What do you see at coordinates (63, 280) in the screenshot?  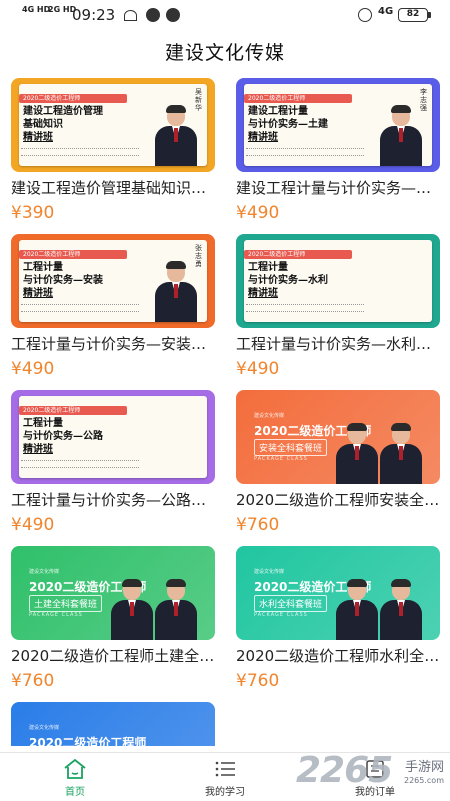 I see `thumbnail-title-line2: 与计价实务—安装` at bounding box center [63, 280].